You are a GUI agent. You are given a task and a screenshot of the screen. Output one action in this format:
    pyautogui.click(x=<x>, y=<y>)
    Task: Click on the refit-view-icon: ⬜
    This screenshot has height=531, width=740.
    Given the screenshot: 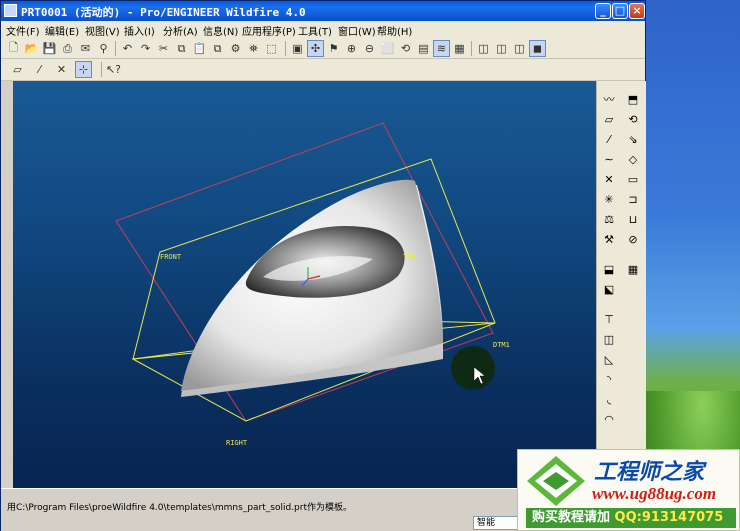 What is the action you would take?
    pyautogui.click(x=387, y=48)
    